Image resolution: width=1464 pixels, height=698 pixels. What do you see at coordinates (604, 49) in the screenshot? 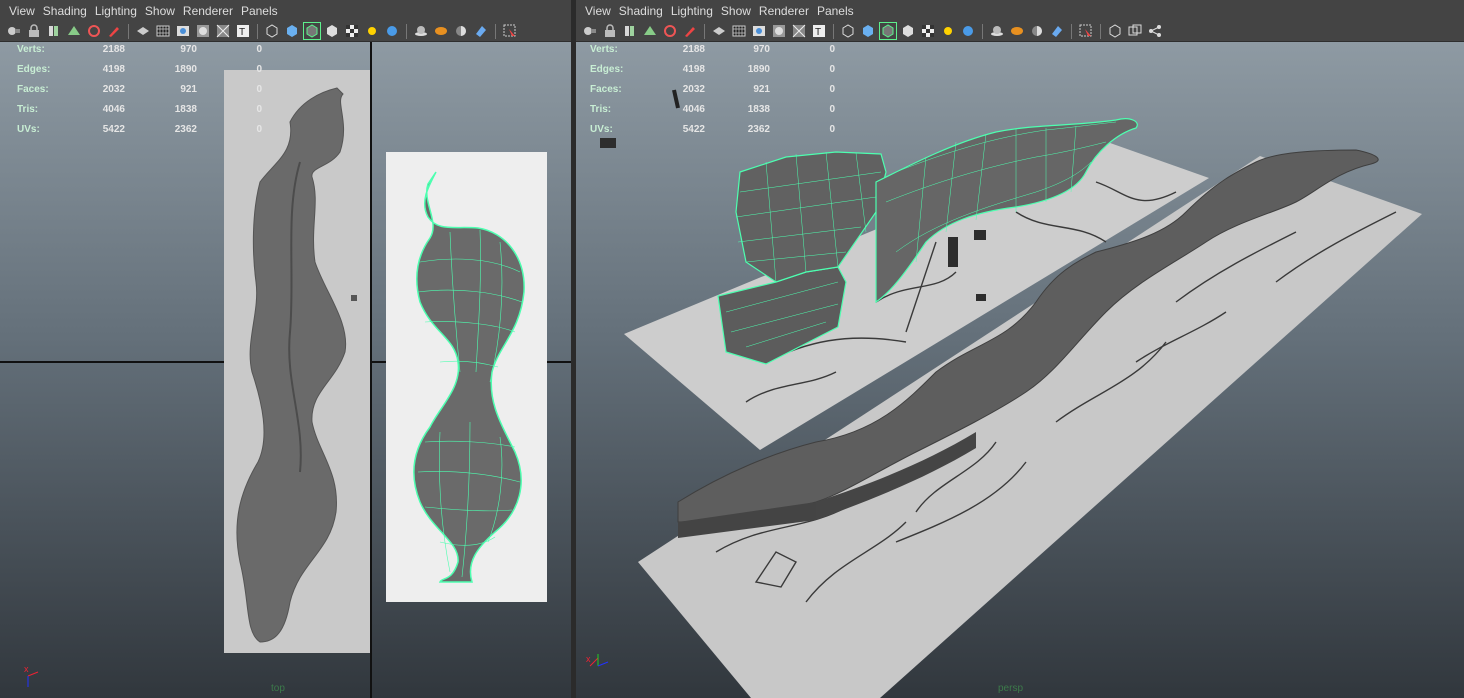
I see `hud-label-verts: Verts:` at bounding box center [604, 49].